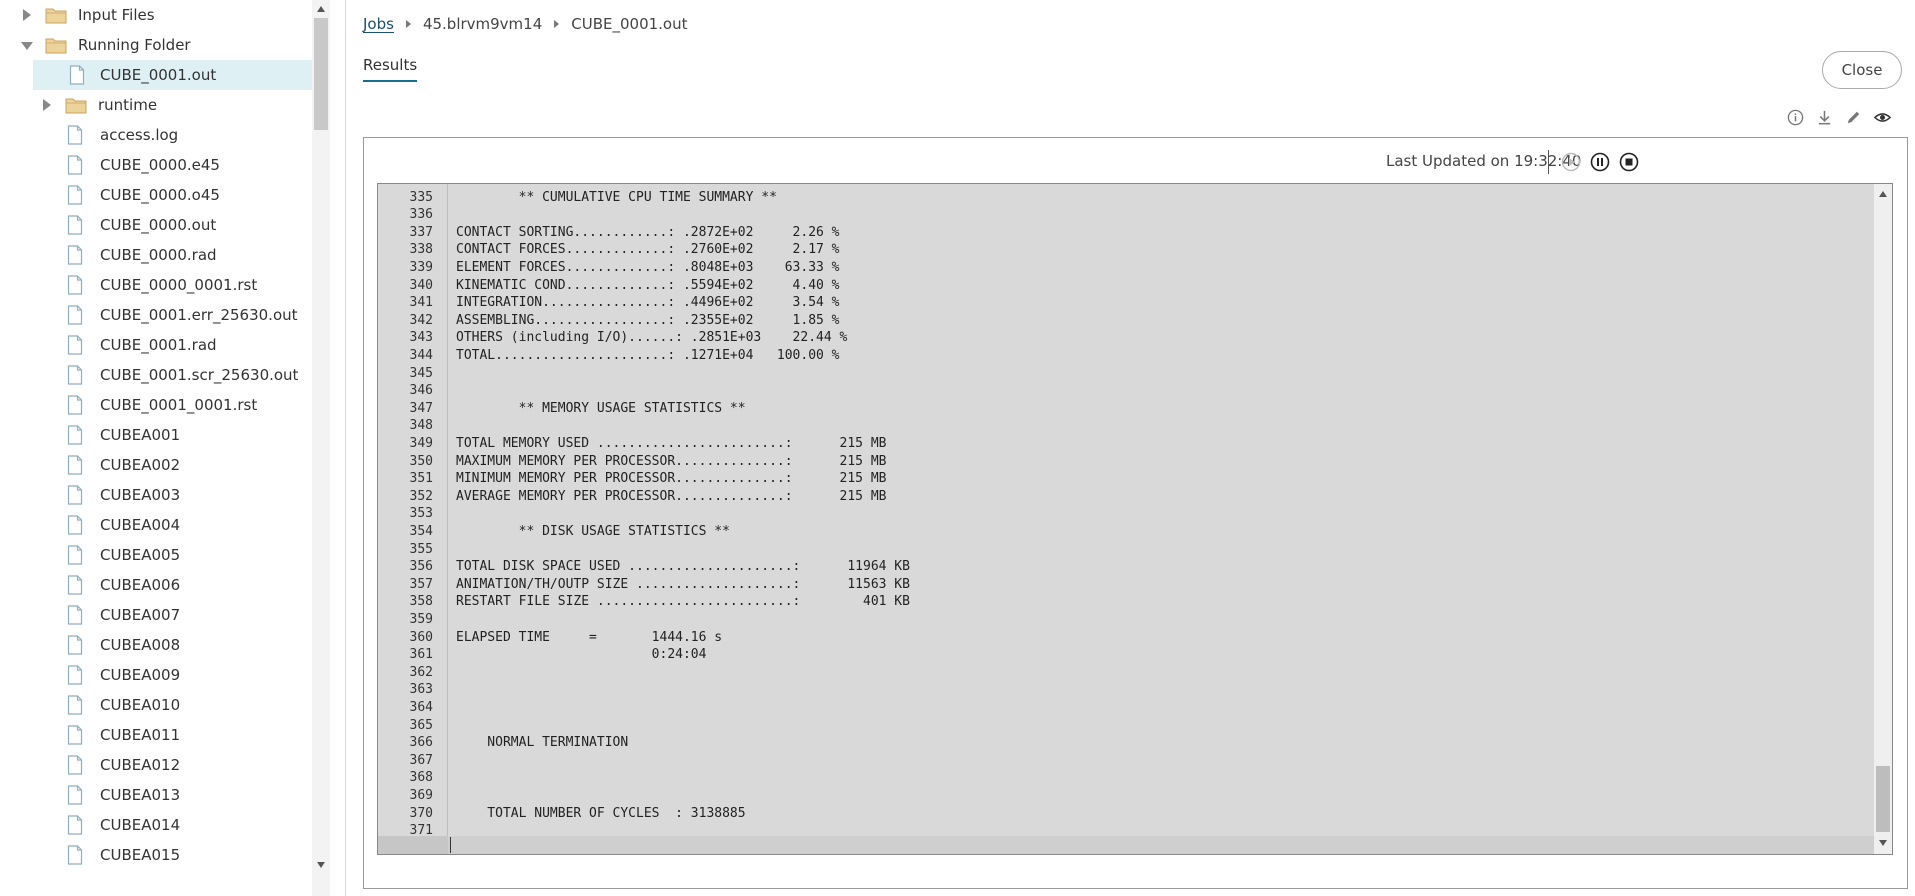 This screenshot has height=896, width=1915. I want to click on code-line: 0:24:04, so click(581, 655).